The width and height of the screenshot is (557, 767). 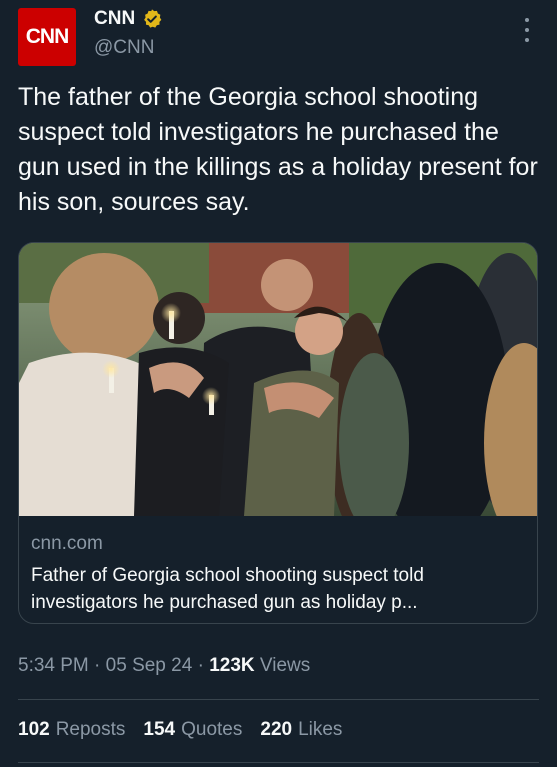 I want to click on reposts-count: 102, so click(x=34, y=729).